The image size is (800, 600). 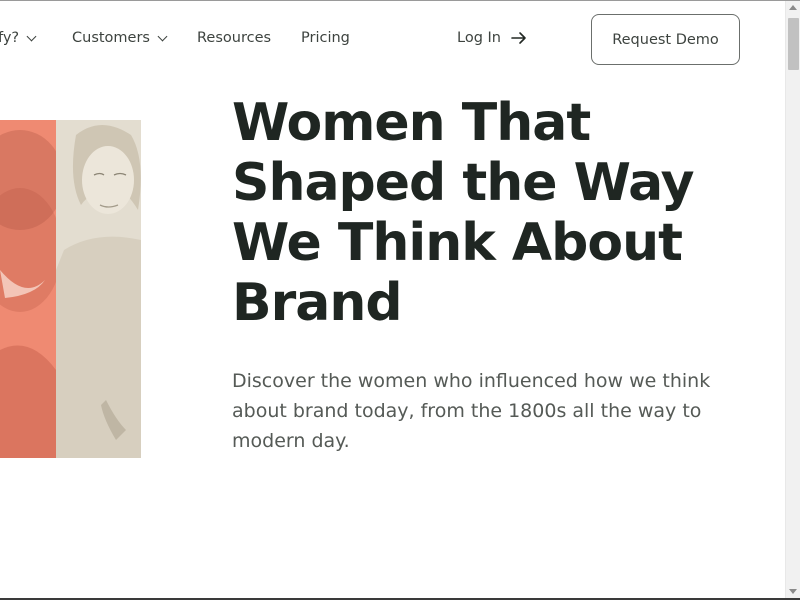 What do you see at coordinates (792, 299) in the screenshot?
I see `vertical-scrollbar` at bounding box center [792, 299].